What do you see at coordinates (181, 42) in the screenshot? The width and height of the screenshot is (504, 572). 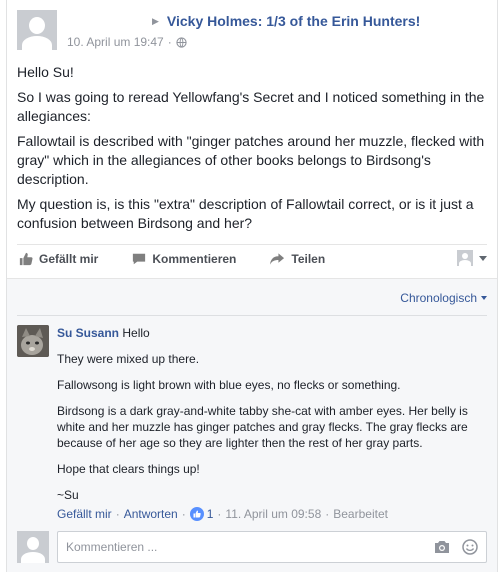 I see `globe-icon` at bounding box center [181, 42].